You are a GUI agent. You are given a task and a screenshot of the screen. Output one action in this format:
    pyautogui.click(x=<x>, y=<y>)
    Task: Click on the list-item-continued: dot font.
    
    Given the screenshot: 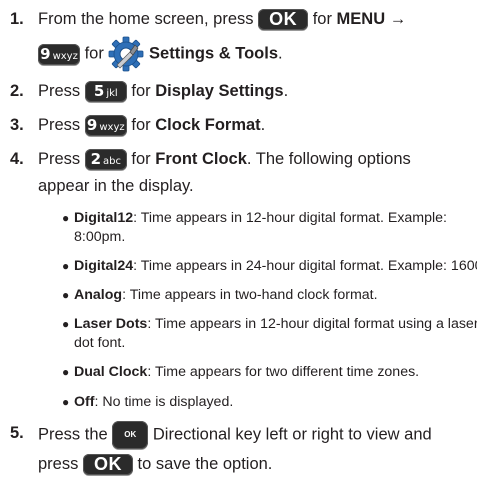 What is the action you would take?
    pyautogui.click(x=100, y=343)
    